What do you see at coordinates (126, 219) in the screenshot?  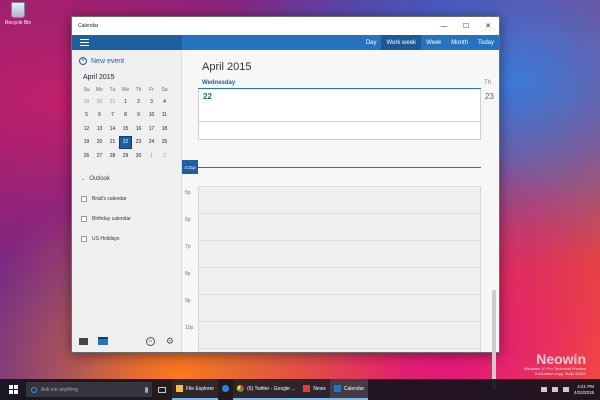 I see `calendar-list-item: Birthday calendar` at bounding box center [126, 219].